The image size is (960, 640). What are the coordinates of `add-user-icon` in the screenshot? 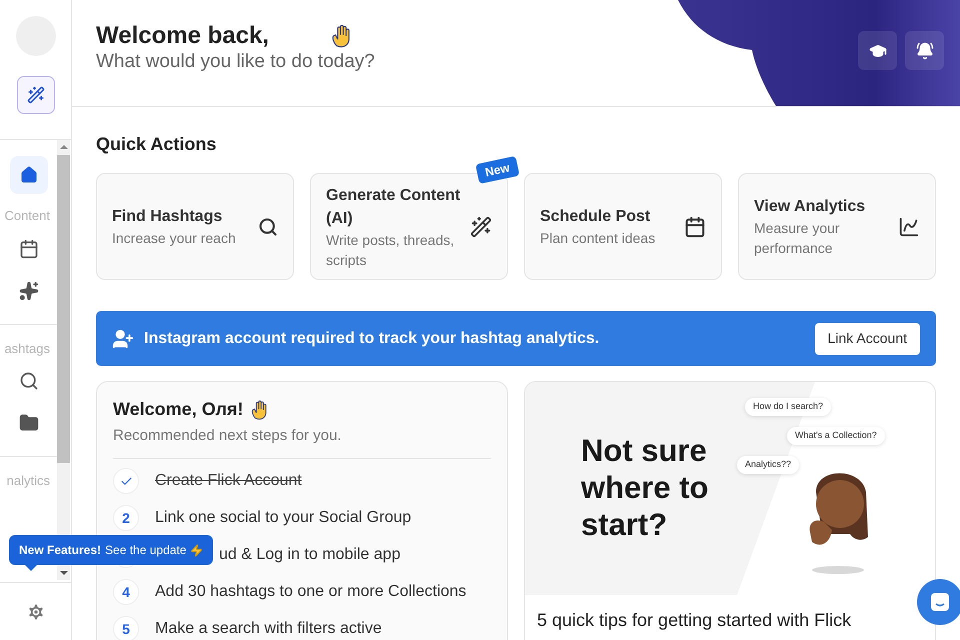 It's located at (123, 339).